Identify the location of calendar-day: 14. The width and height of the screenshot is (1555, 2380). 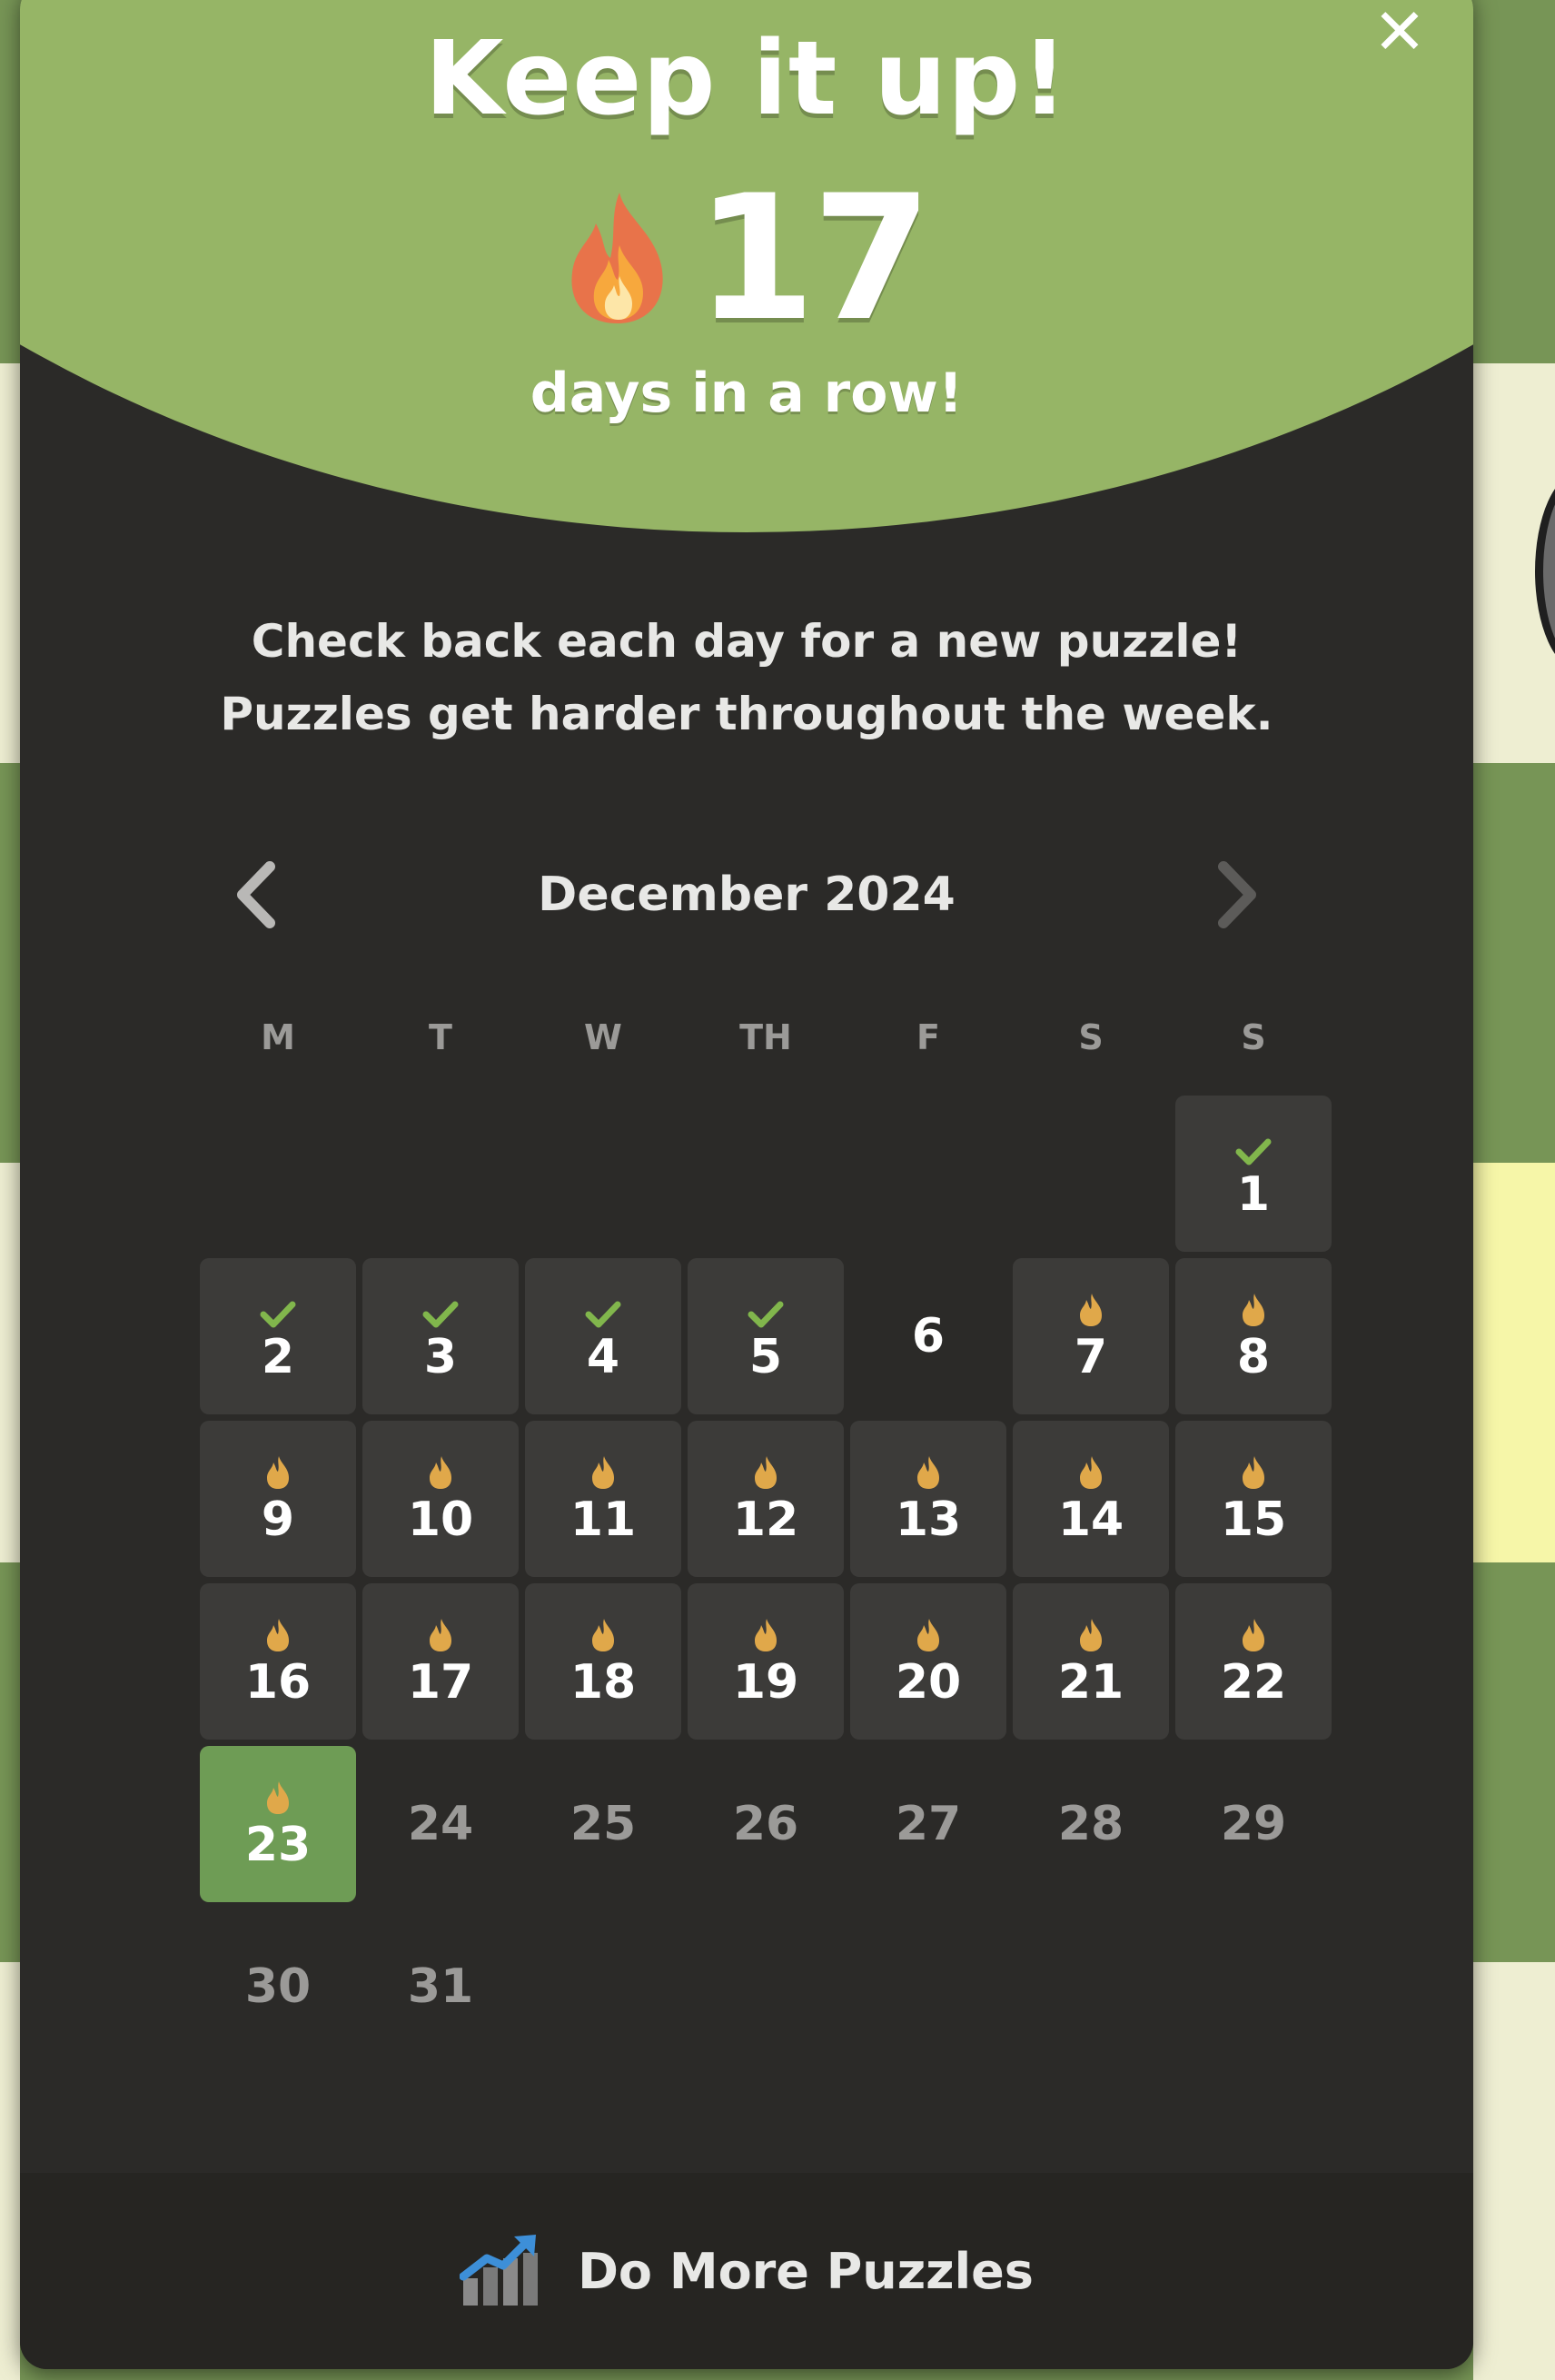
(1091, 1499).